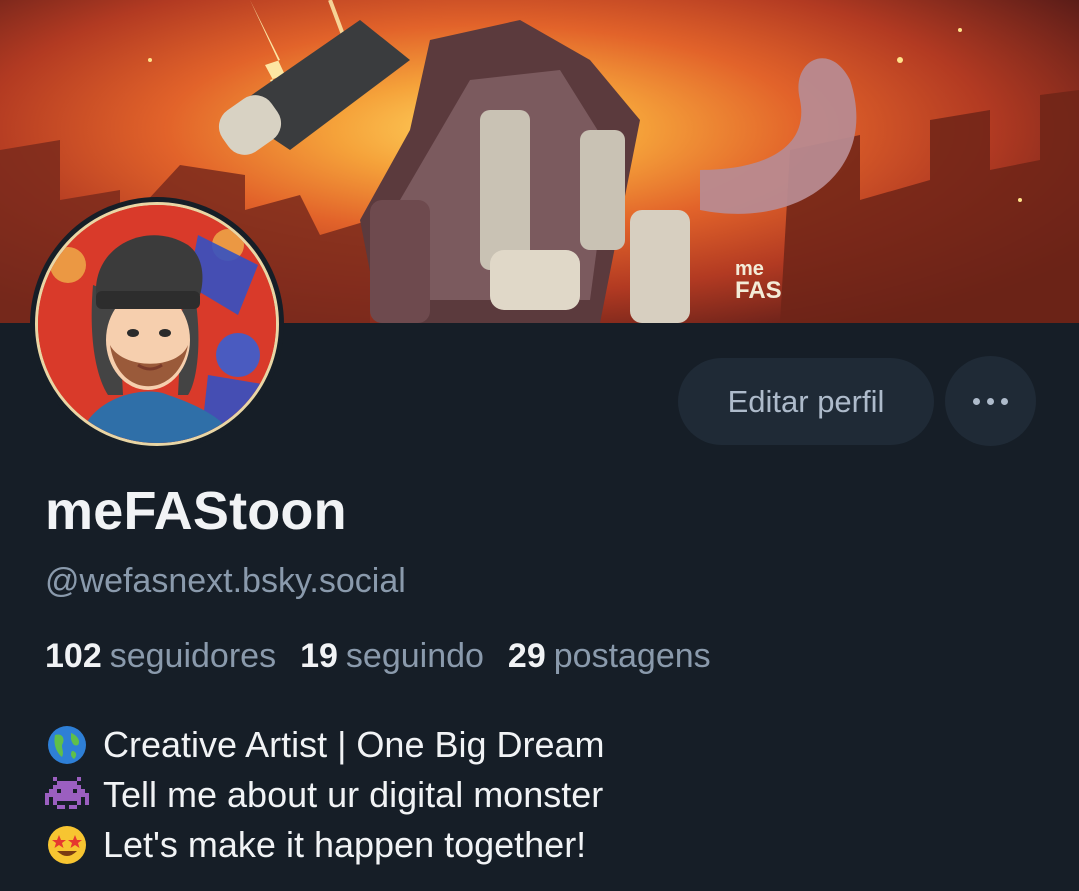 This screenshot has height=891, width=1079. I want to click on watermark-line-2: FAS, so click(758, 290).